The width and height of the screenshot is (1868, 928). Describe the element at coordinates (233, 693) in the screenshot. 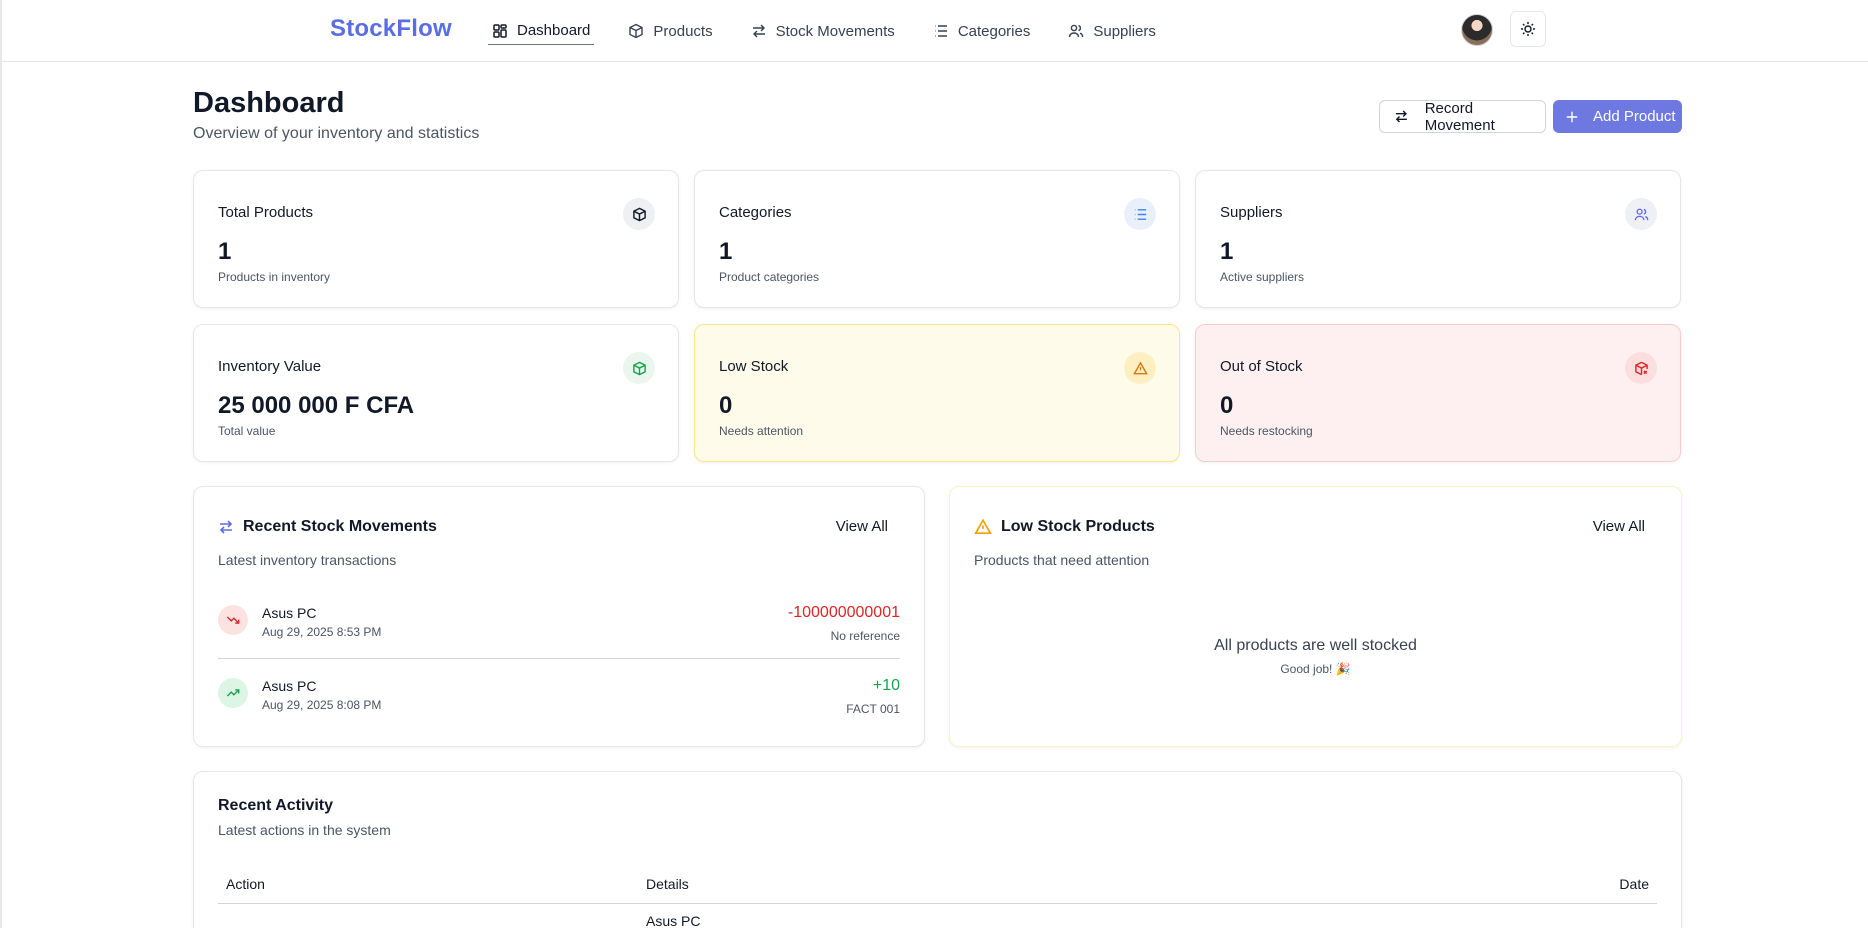

I see `trending-up-icon` at that location.